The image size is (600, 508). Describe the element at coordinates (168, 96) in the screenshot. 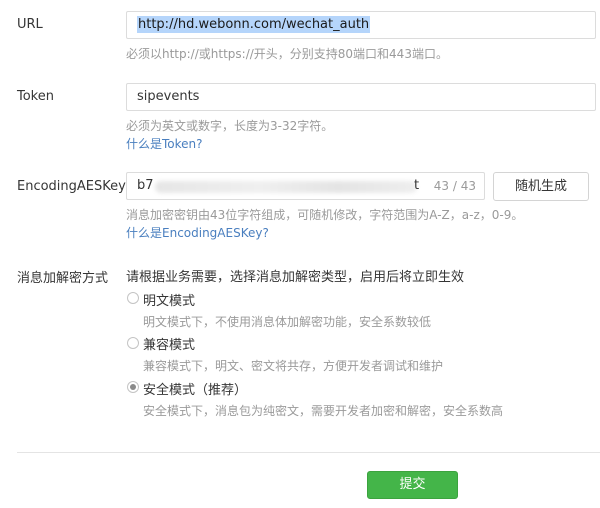

I see `token-input-value: sipevents` at that location.